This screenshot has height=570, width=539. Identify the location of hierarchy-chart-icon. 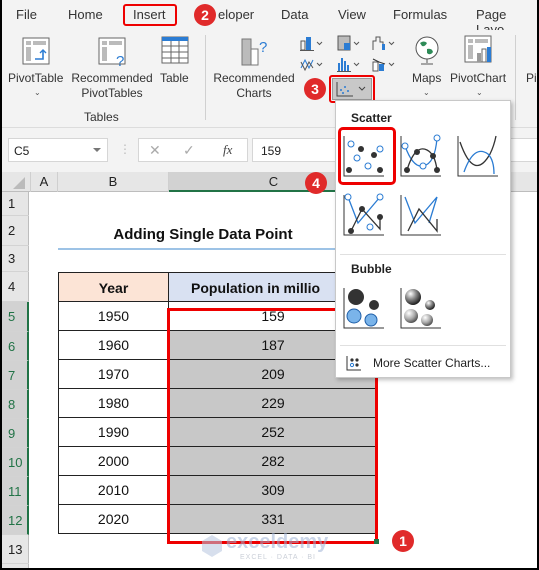
(350, 43).